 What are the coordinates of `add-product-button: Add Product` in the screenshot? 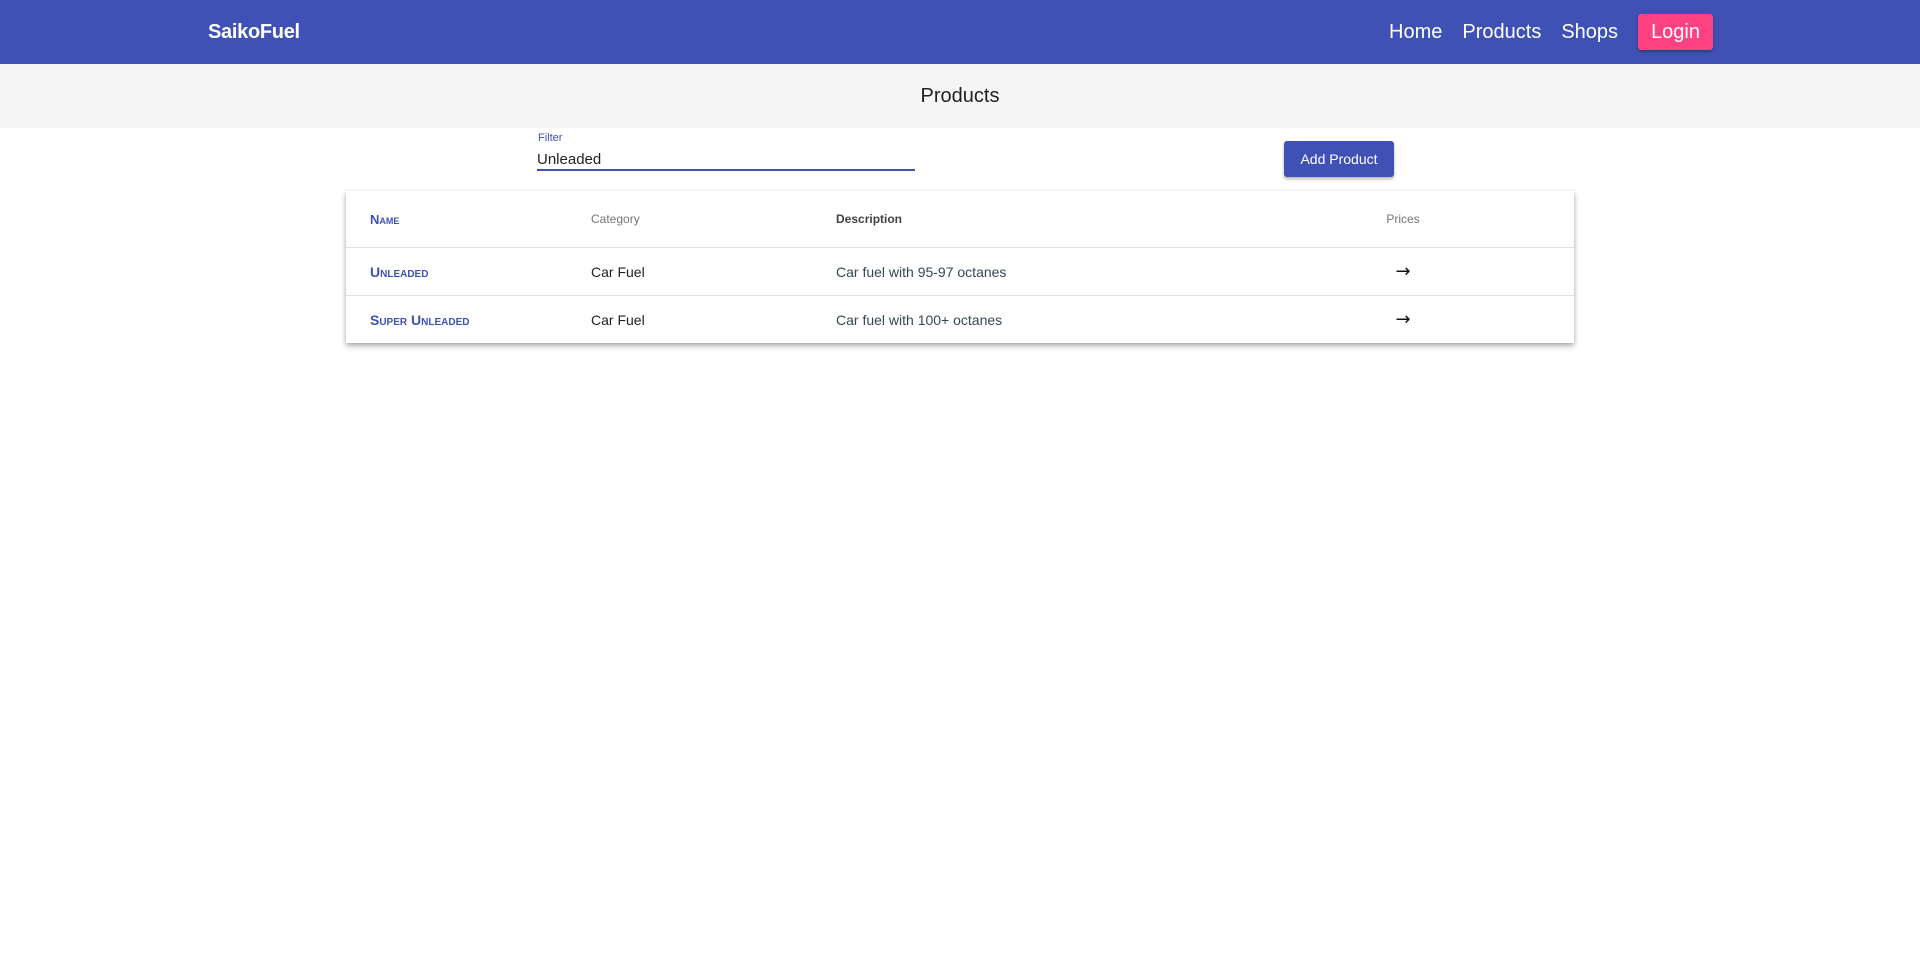 It's located at (1339, 159).